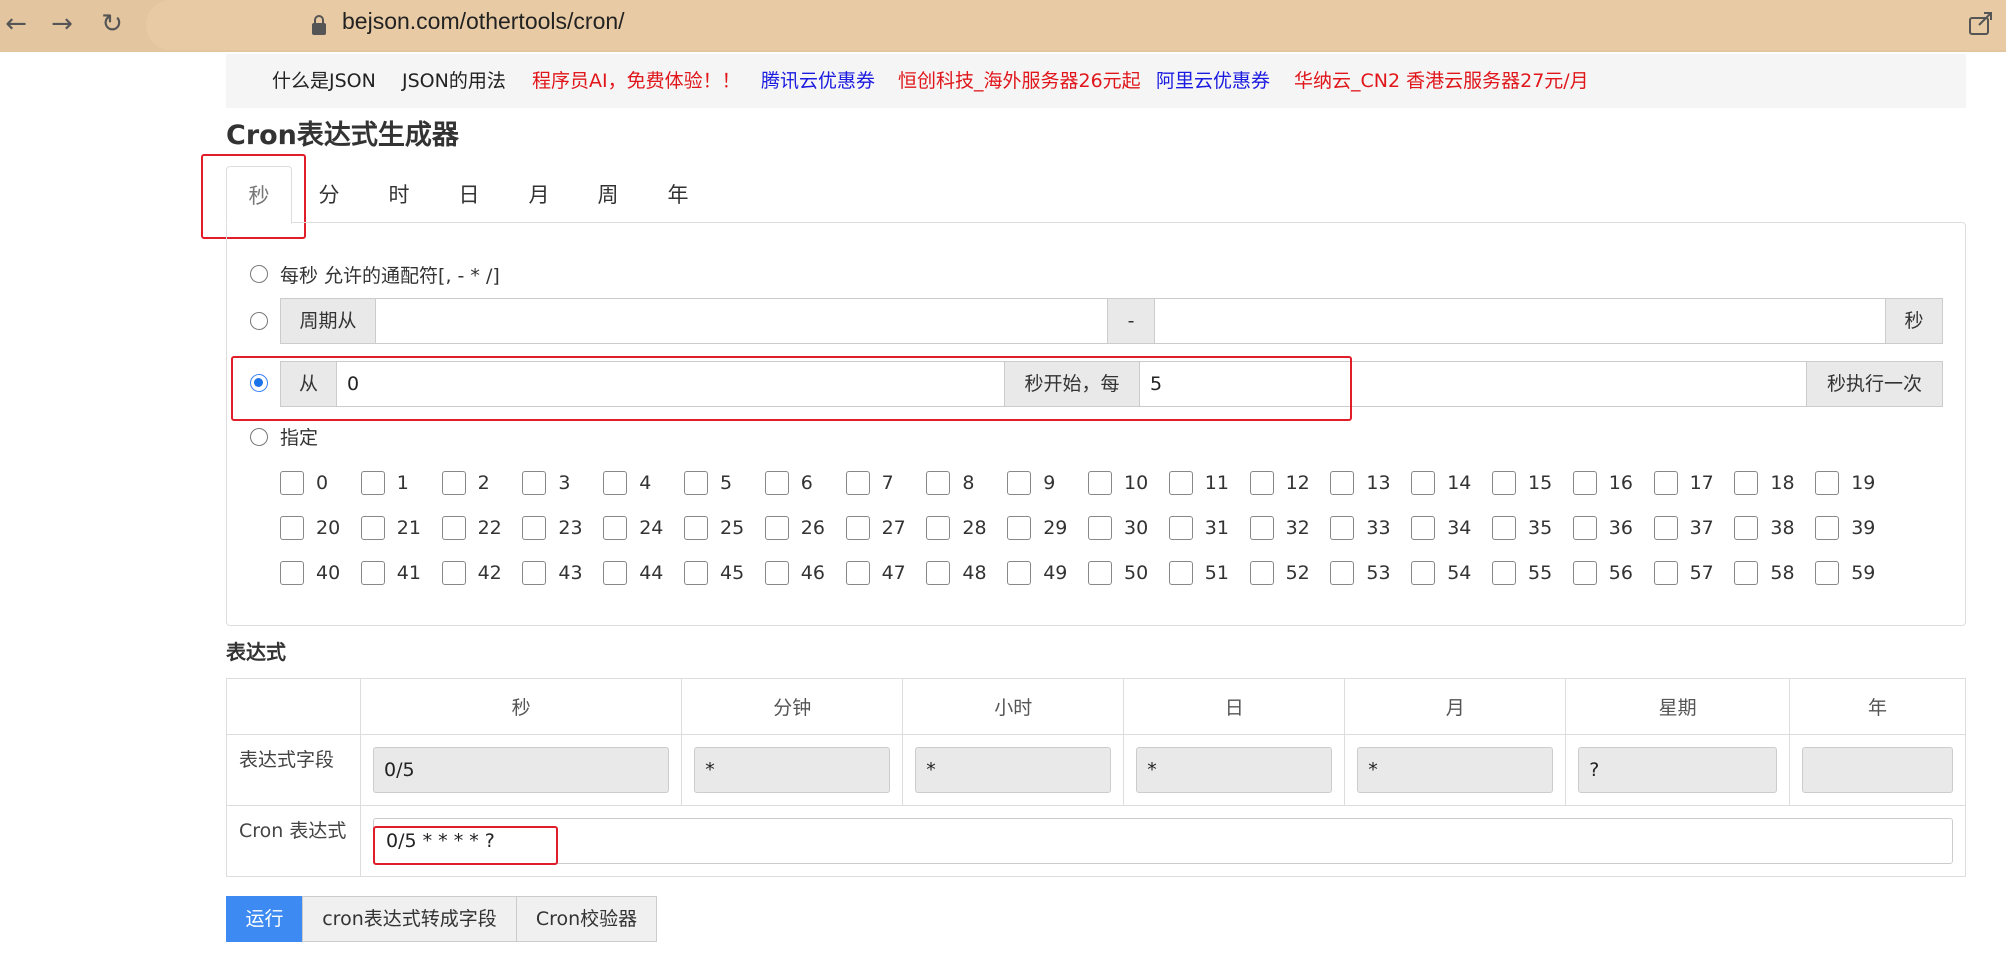  I want to click on nav-link-huanayun: 华纳云_CN2 香港云服务器27元/月, so click(1441, 81).